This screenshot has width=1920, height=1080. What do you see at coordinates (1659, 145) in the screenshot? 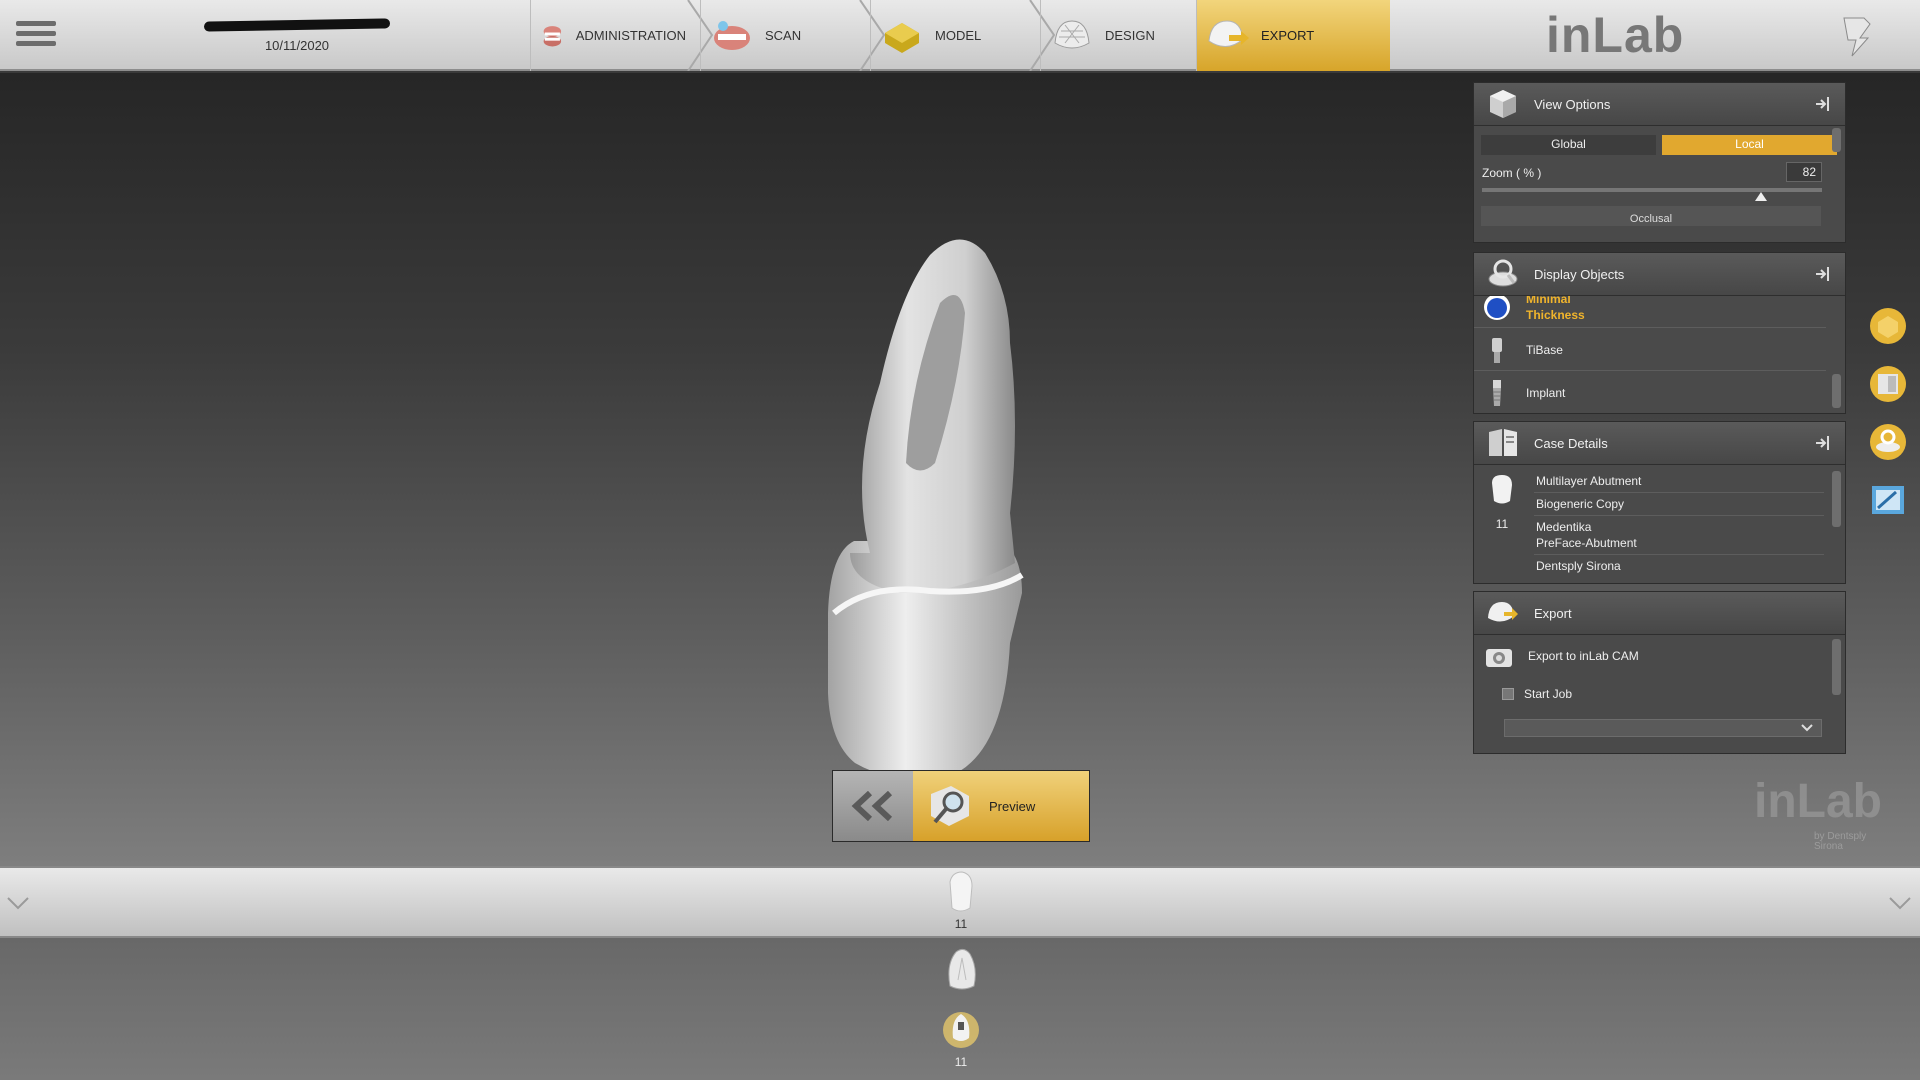
I see `view-mode-toggle: Global Local` at bounding box center [1659, 145].